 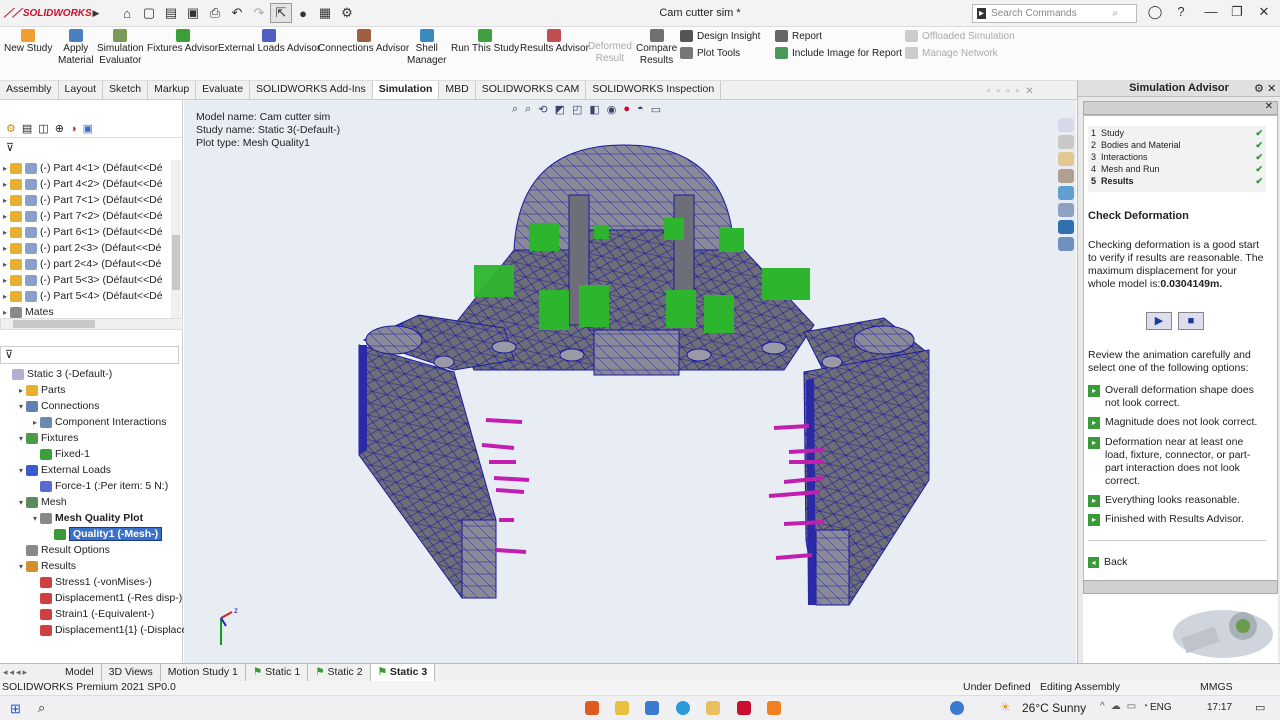 What do you see at coordinates (951, 53) in the screenshot?
I see `manage-network-button: Manage Network` at bounding box center [951, 53].